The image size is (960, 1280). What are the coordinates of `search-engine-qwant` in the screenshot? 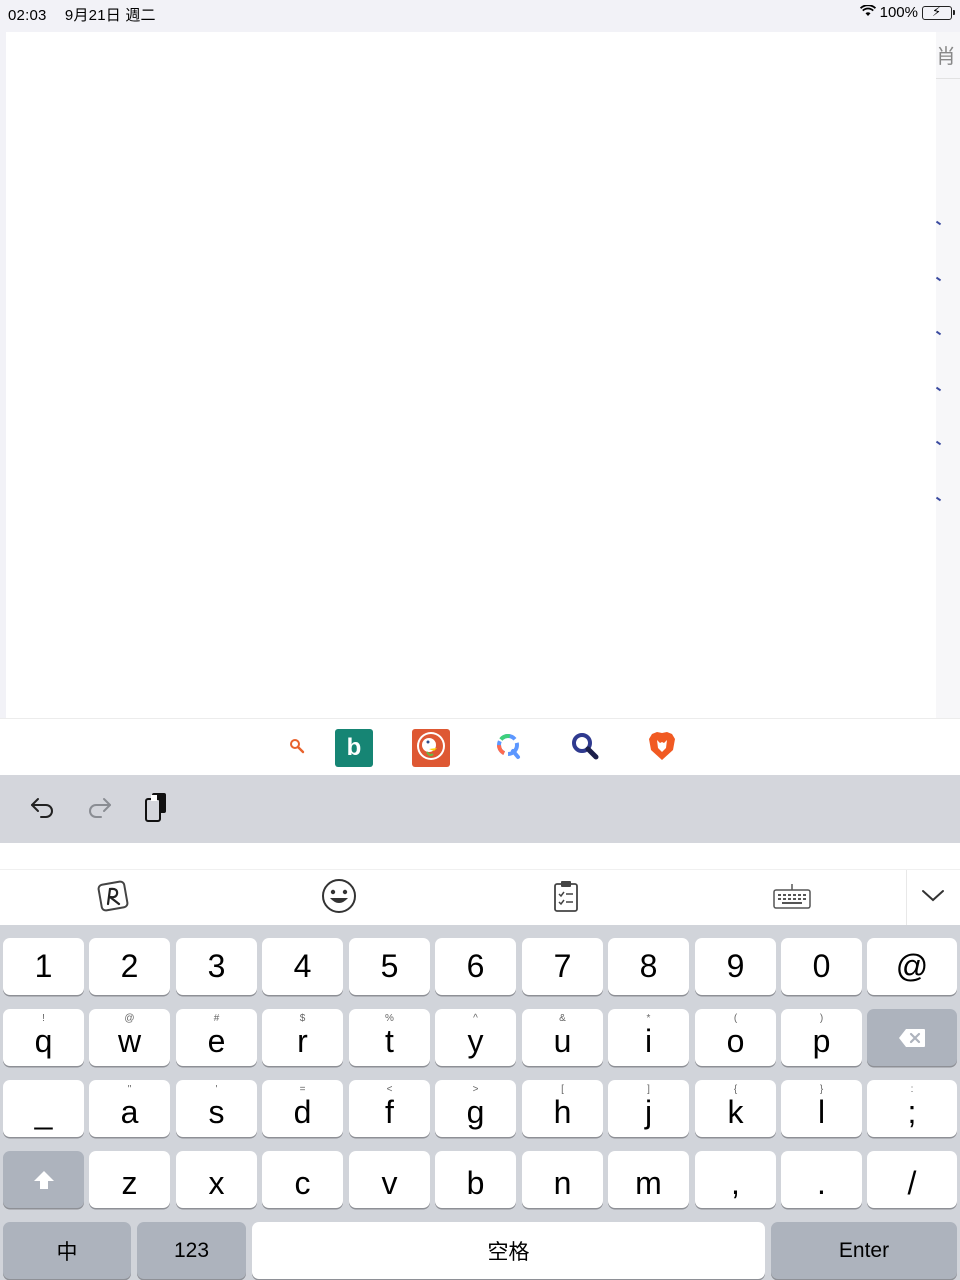 It's located at (508, 748).